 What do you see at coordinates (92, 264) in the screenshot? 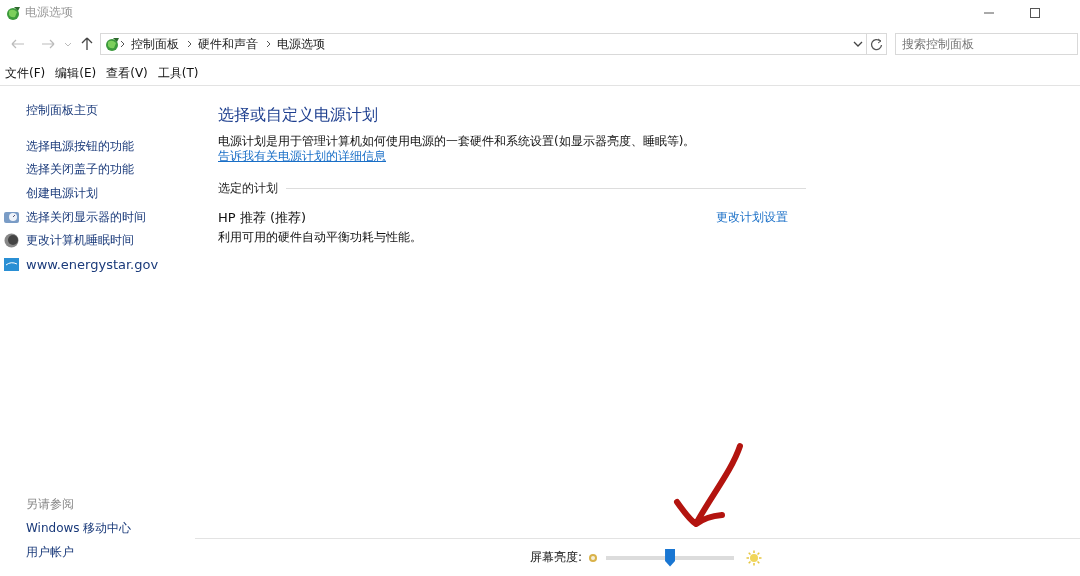
I see `sidebar-link: www.energystar.gov` at bounding box center [92, 264].